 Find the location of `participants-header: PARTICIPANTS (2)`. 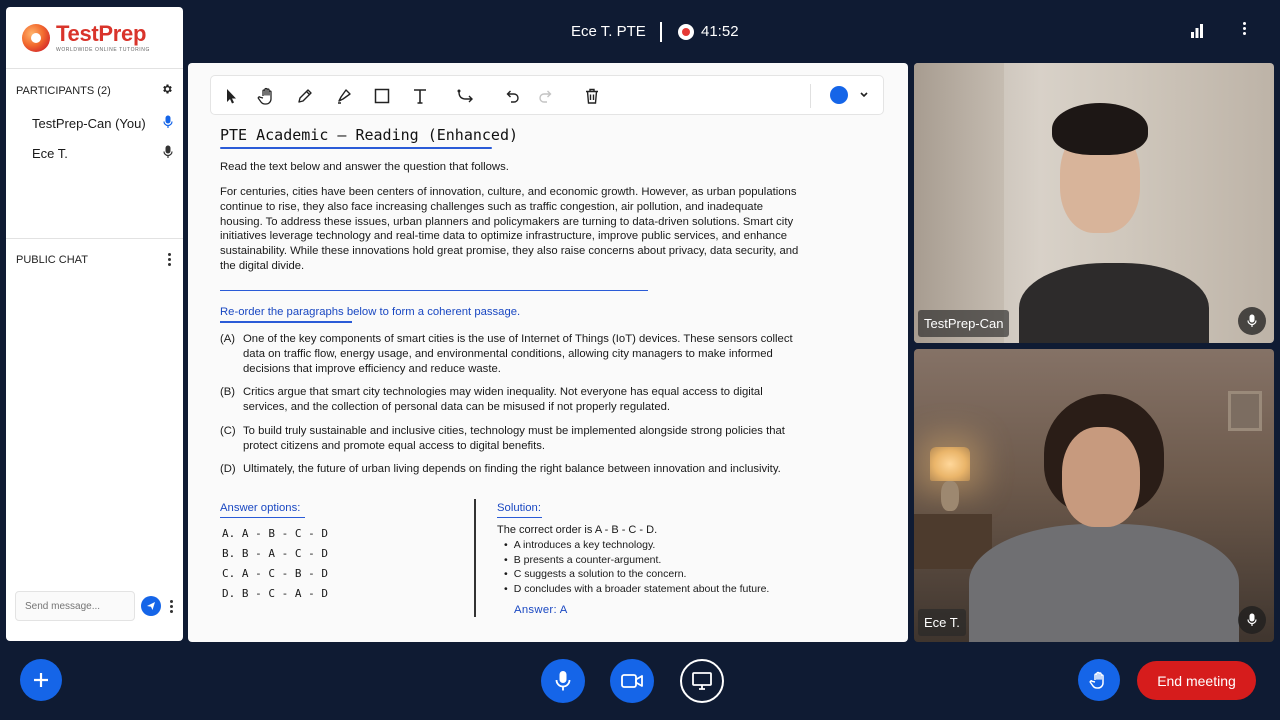

participants-header: PARTICIPANTS (2) is located at coordinates (94, 83).